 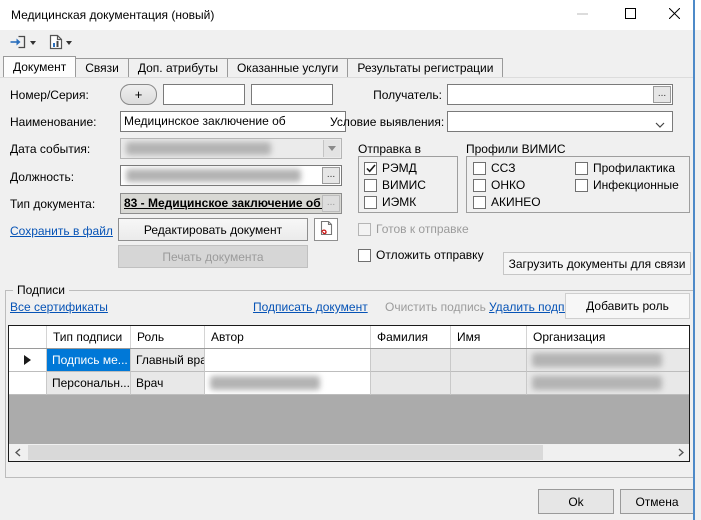 What do you see at coordinates (17, 452) in the screenshot?
I see `scroll-left-button` at bounding box center [17, 452].